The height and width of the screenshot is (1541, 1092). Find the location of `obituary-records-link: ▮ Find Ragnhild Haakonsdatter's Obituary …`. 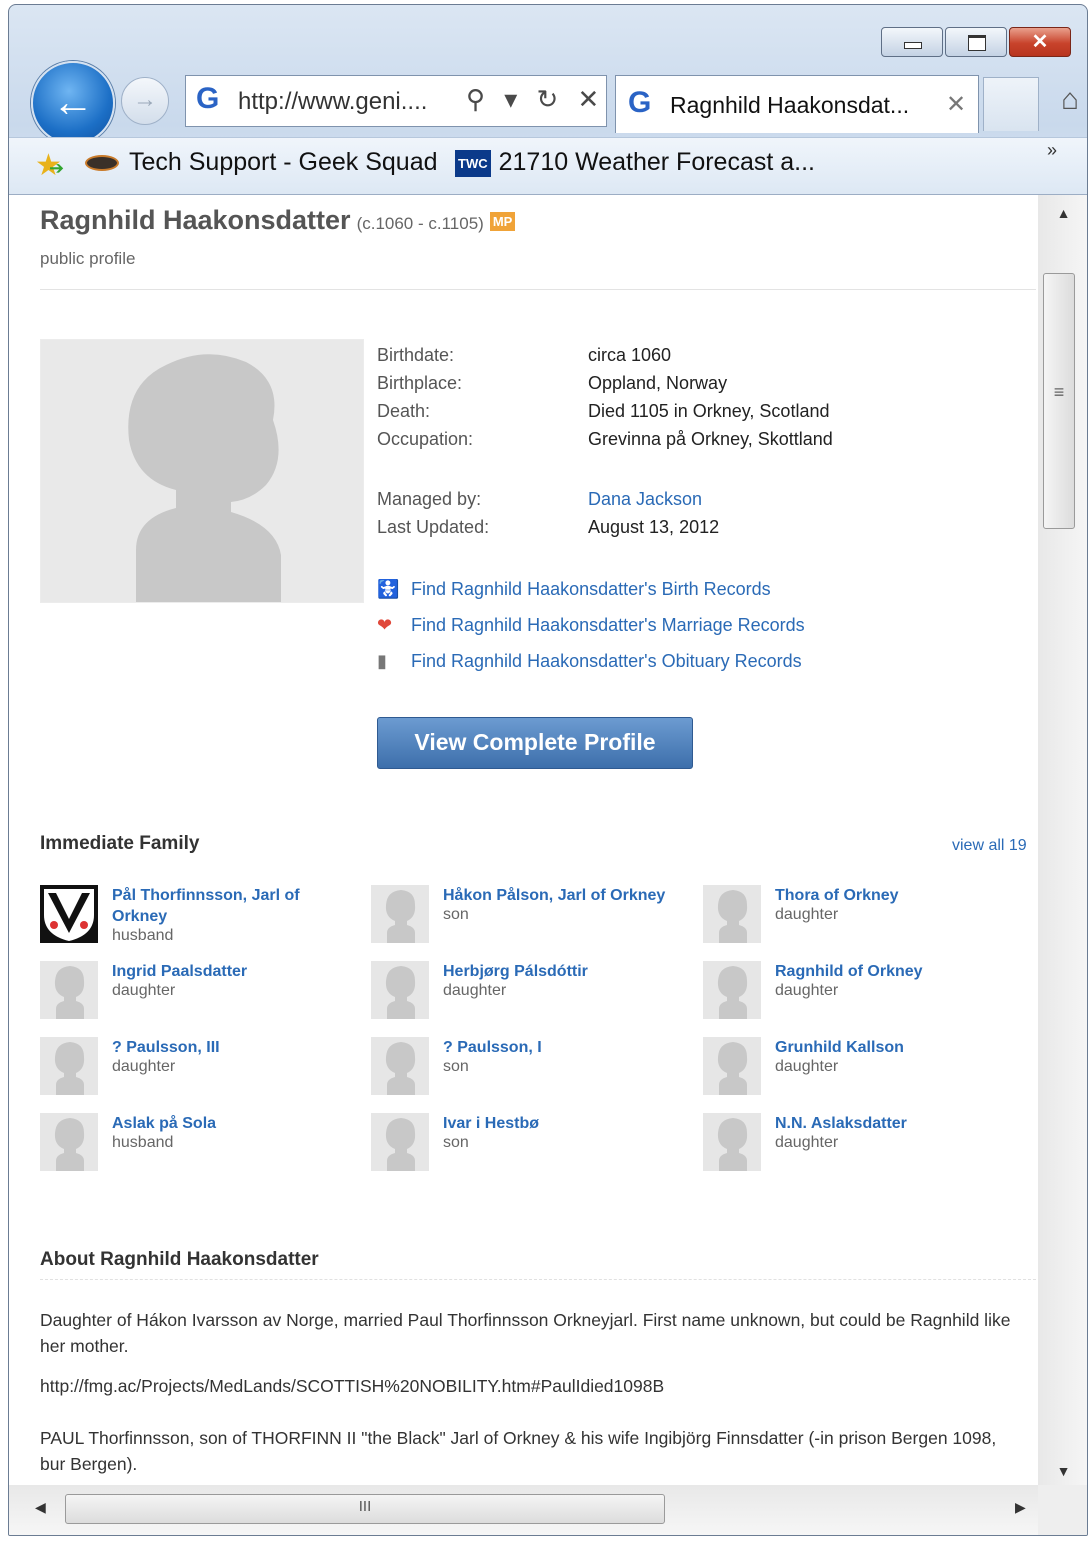

obituary-records-link: ▮ Find Ragnhild Haakonsdatter's Obituary … is located at coordinates (591, 669).